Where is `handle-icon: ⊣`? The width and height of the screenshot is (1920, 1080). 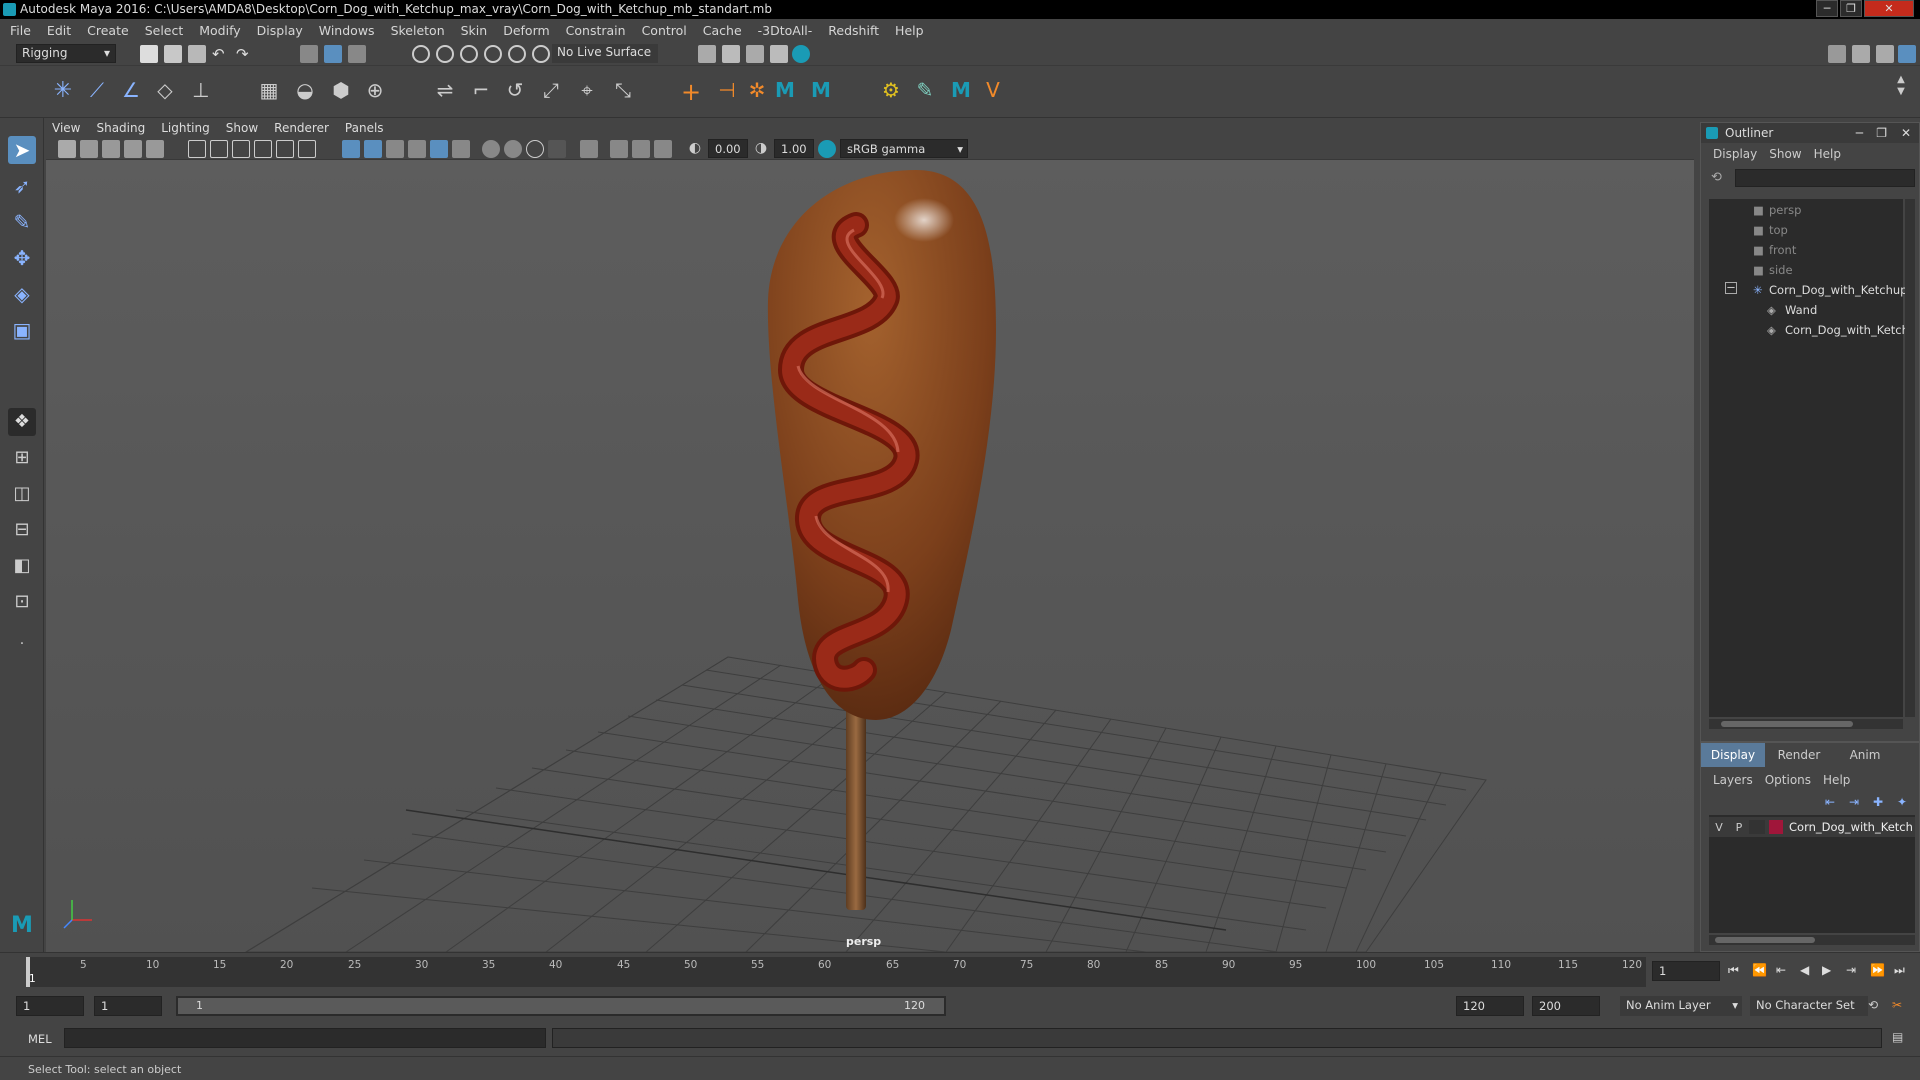
handle-icon: ⊣ is located at coordinates (727, 91).